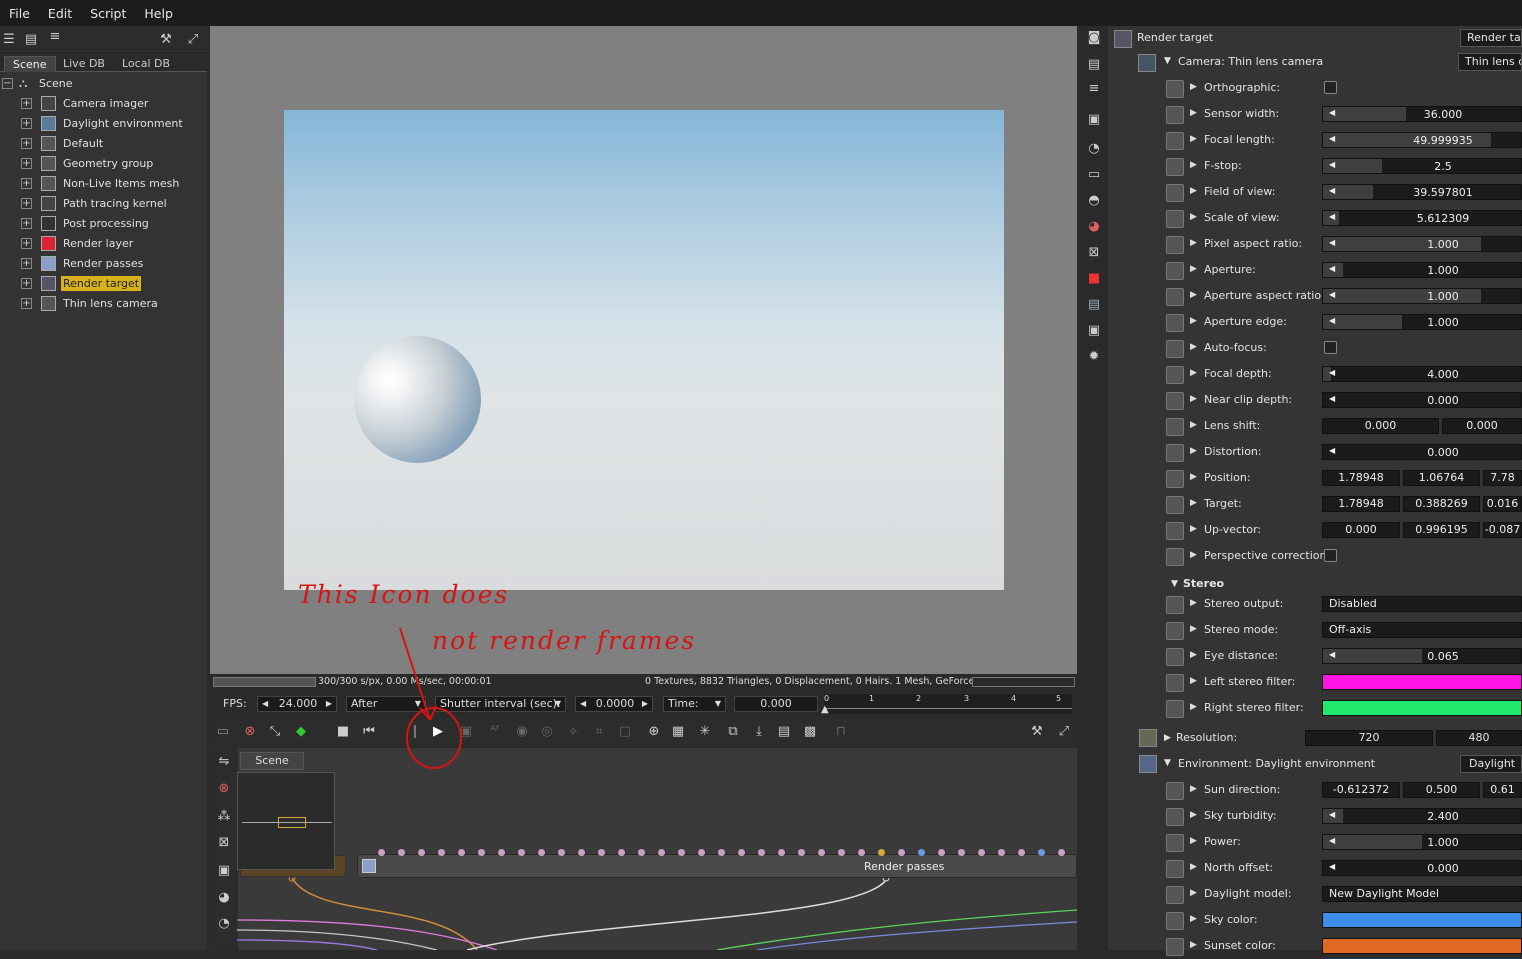 The image size is (1522, 959). Describe the element at coordinates (158, 13) in the screenshot. I see `menu-help: Help` at that location.